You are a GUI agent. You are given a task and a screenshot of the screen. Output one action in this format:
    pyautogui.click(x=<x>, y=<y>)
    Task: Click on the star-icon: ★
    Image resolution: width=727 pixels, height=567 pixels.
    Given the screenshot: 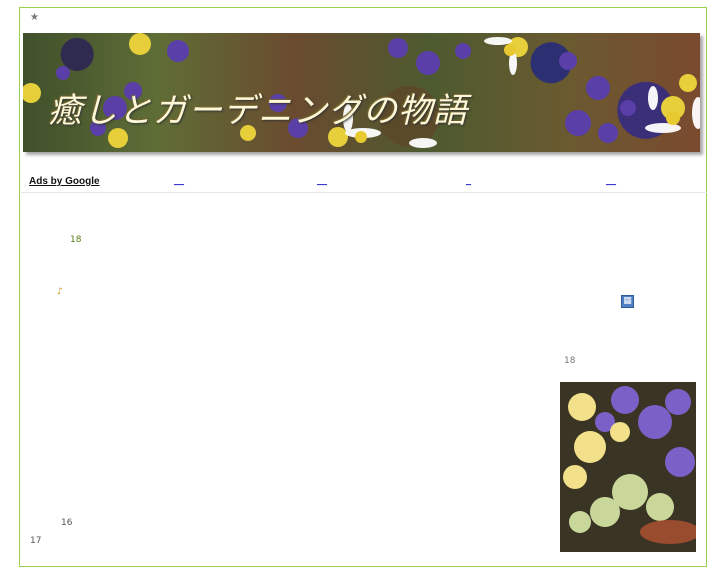 What is the action you would take?
    pyautogui.click(x=34, y=17)
    